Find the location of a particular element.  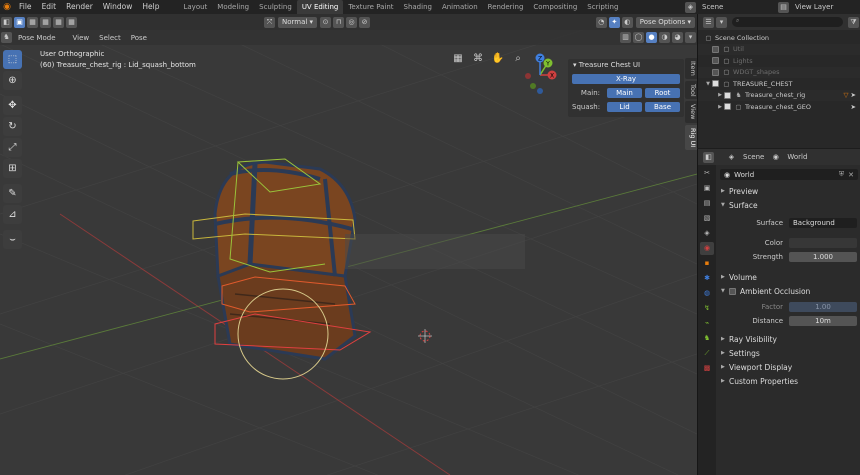

navigation-gizmo: Z X Y is located at coordinates (540, 74).